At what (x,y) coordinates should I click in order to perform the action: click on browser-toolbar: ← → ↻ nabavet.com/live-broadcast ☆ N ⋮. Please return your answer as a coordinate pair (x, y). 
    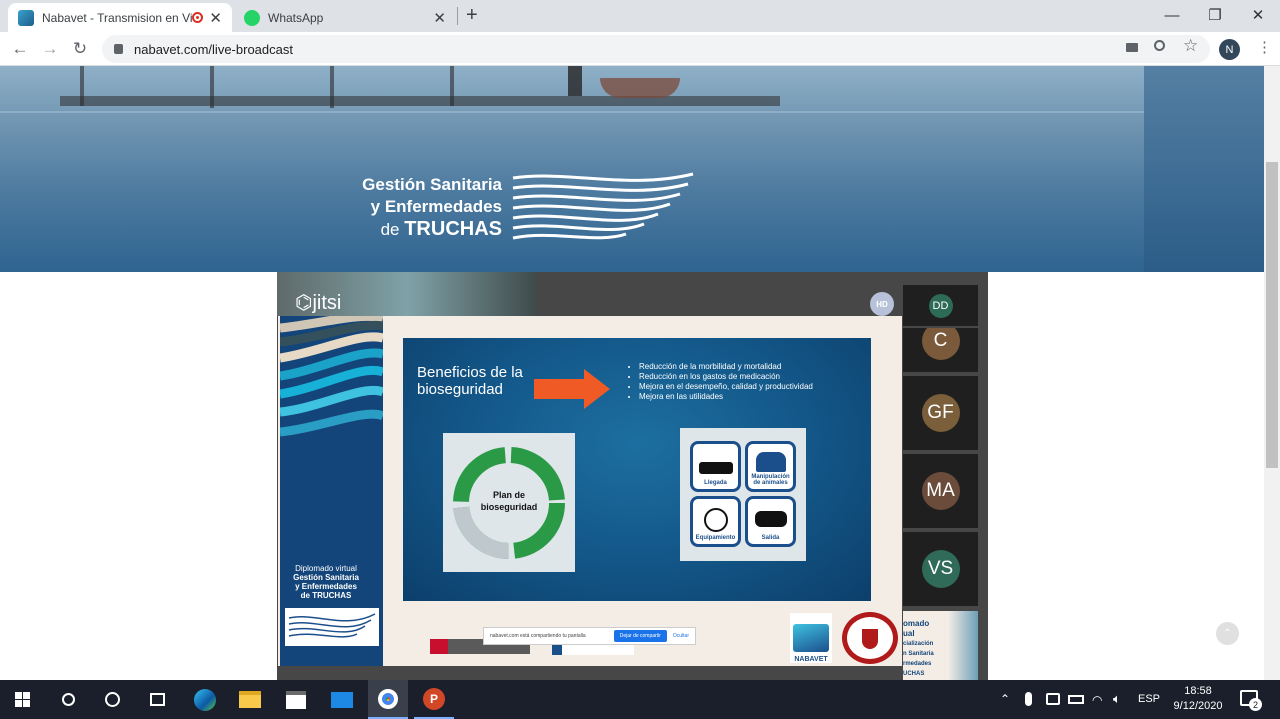
    Looking at the image, I should click on (640, 49).